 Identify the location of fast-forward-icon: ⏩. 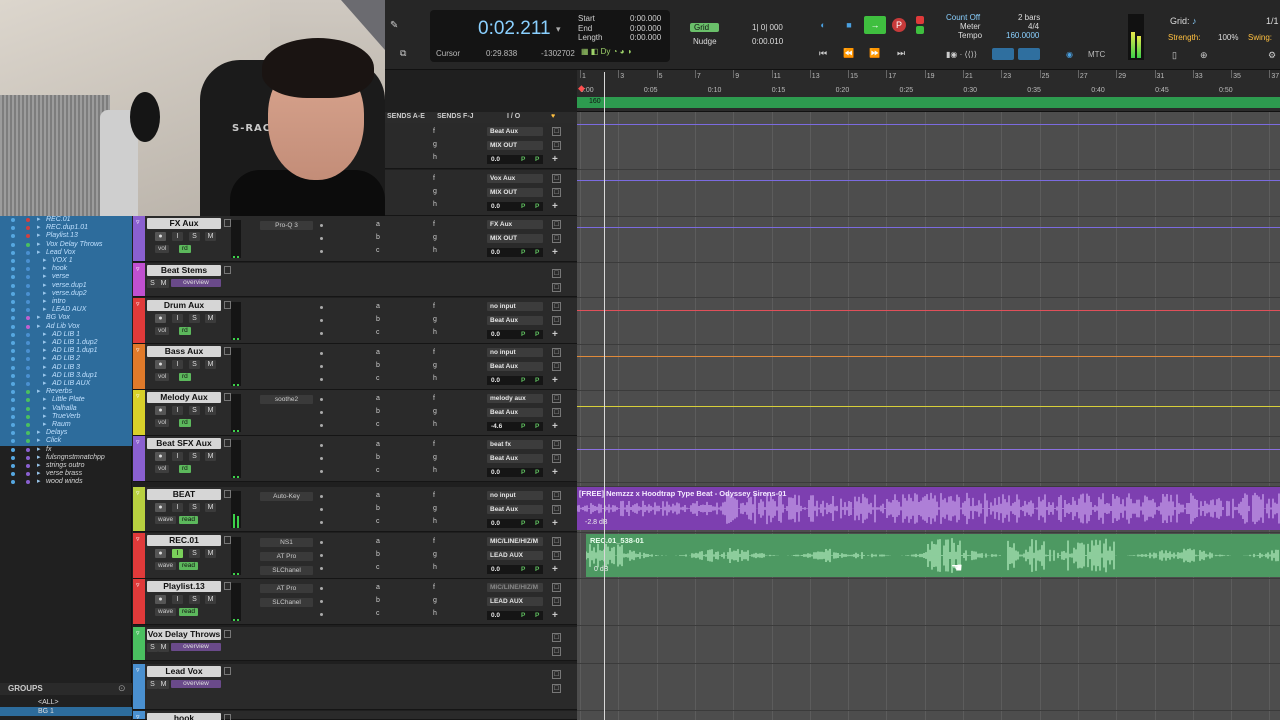
(875, 53).